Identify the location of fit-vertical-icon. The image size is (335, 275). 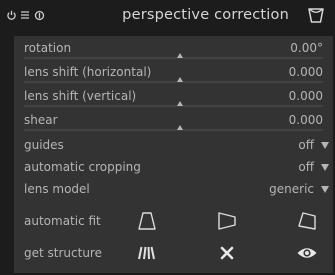
(147, 221).